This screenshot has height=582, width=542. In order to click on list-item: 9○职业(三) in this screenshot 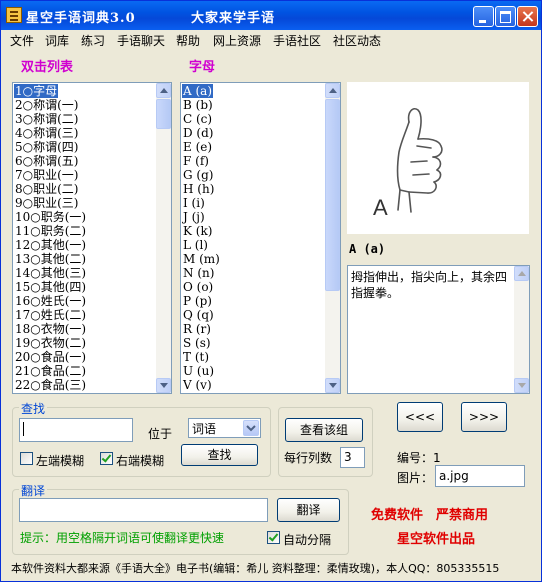, I will do `click(46, 203)`.